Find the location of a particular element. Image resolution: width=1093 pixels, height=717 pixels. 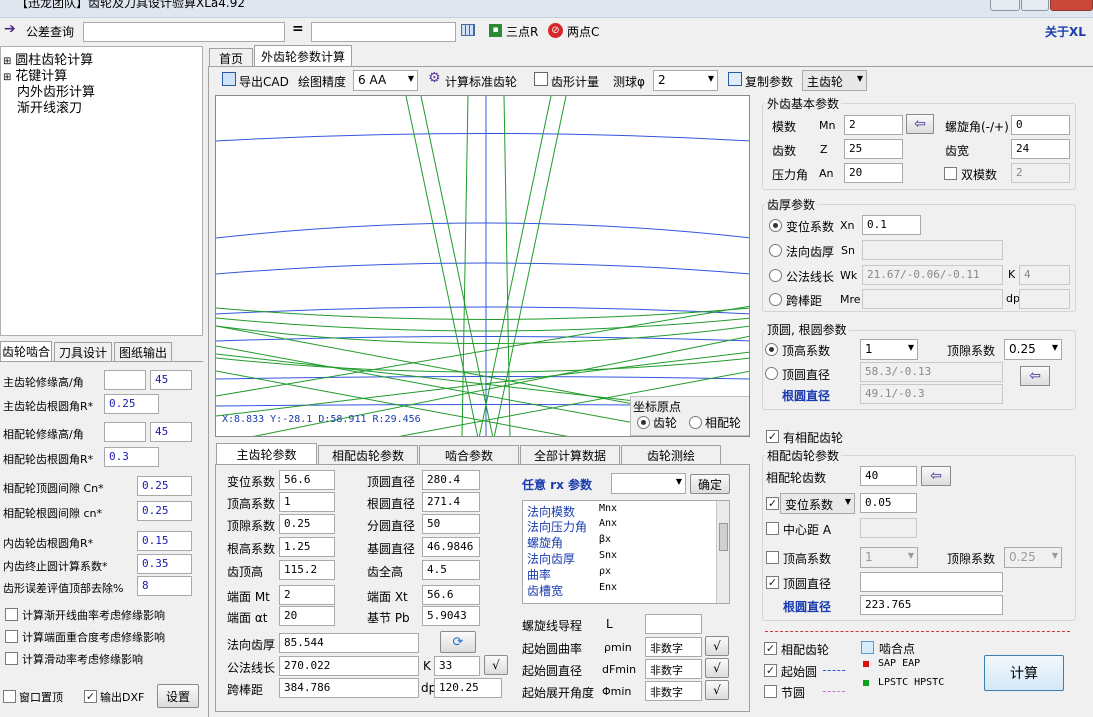

tolerance-input is located at coordinates (184, 32).